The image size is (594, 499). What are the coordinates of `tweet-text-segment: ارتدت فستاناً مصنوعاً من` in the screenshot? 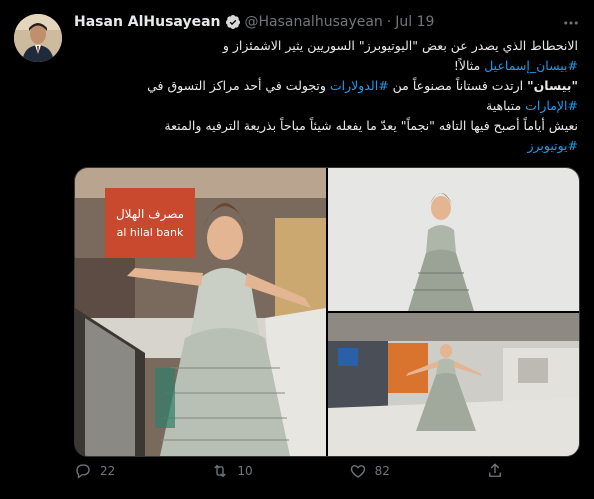 It's located at (458, 85).